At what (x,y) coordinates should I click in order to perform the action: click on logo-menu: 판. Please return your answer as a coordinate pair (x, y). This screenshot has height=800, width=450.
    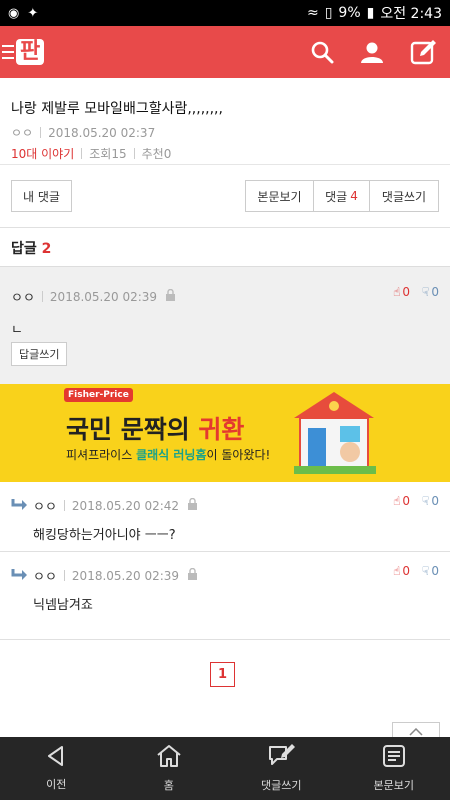
    Looking at the image, I should click on (22, 52).